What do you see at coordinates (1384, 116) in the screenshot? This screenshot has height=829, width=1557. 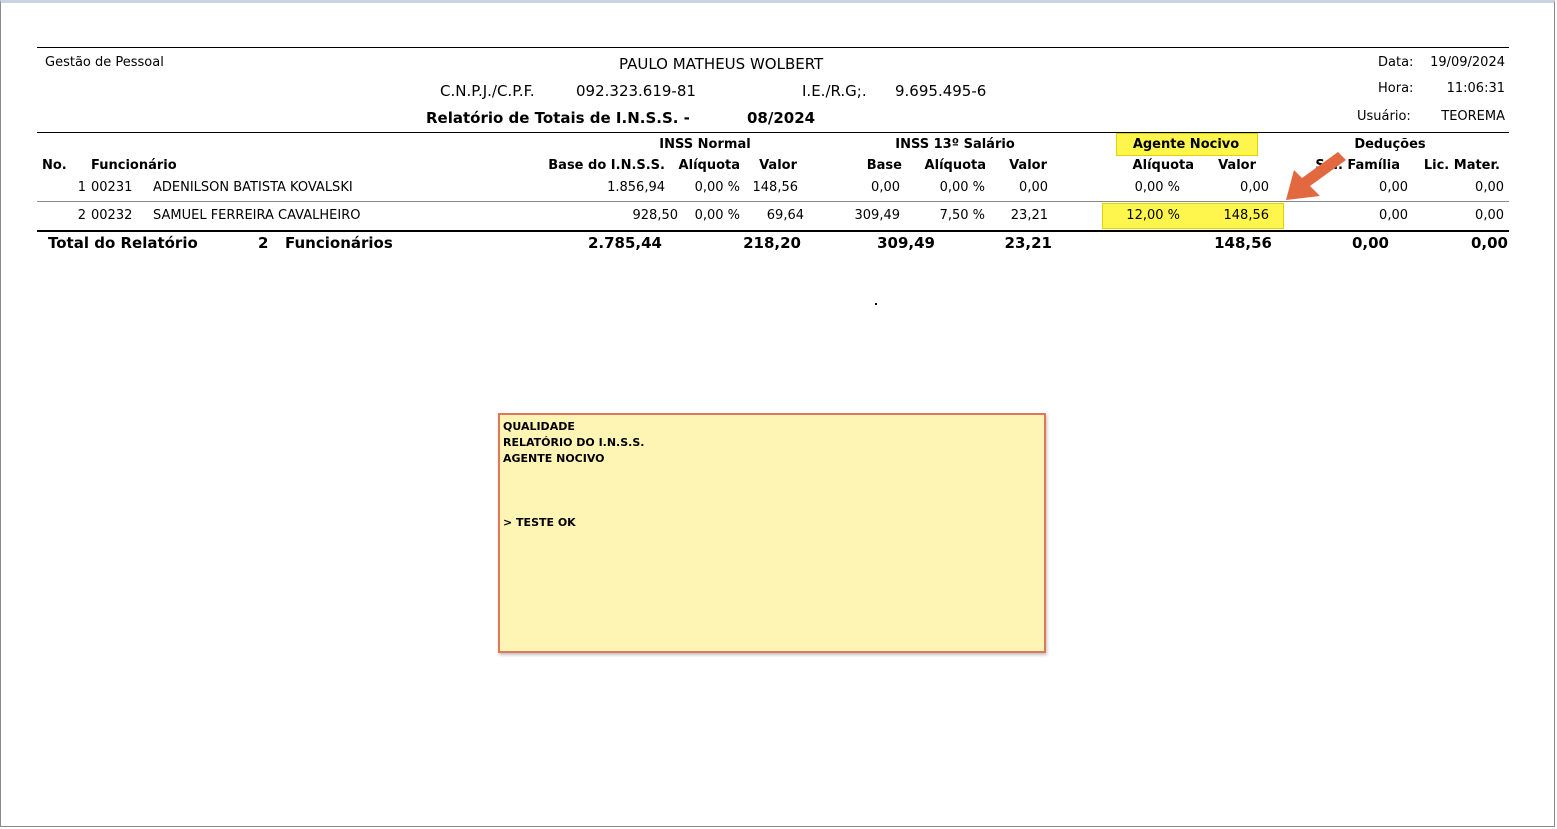 I see `user-label: Usuário:` at bounding box center [1384, 116].